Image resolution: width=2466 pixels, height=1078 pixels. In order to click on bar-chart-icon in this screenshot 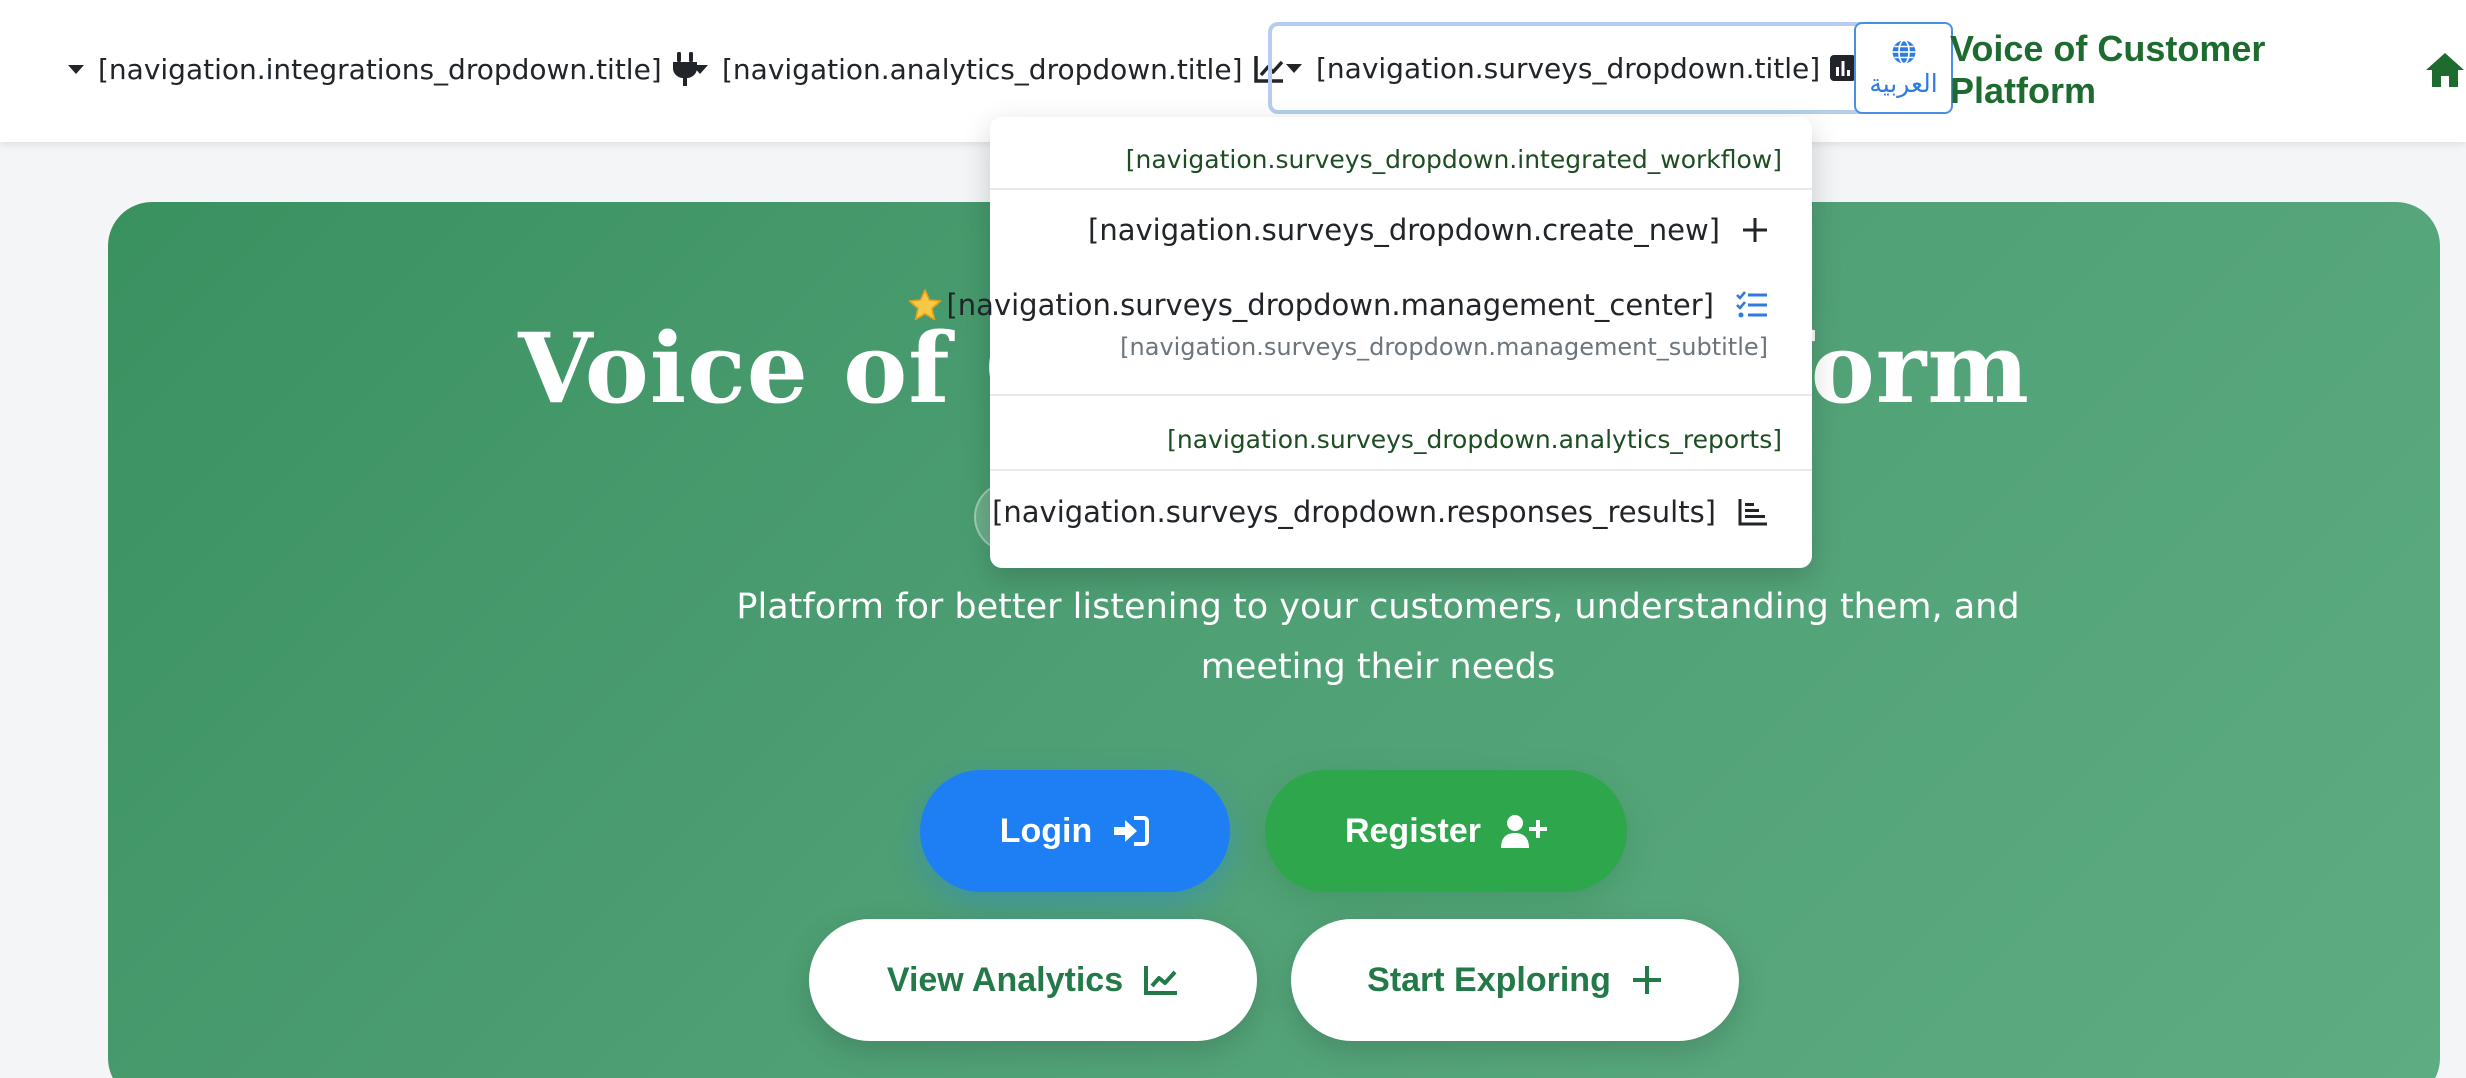, I will do `click(1753, 512)`.